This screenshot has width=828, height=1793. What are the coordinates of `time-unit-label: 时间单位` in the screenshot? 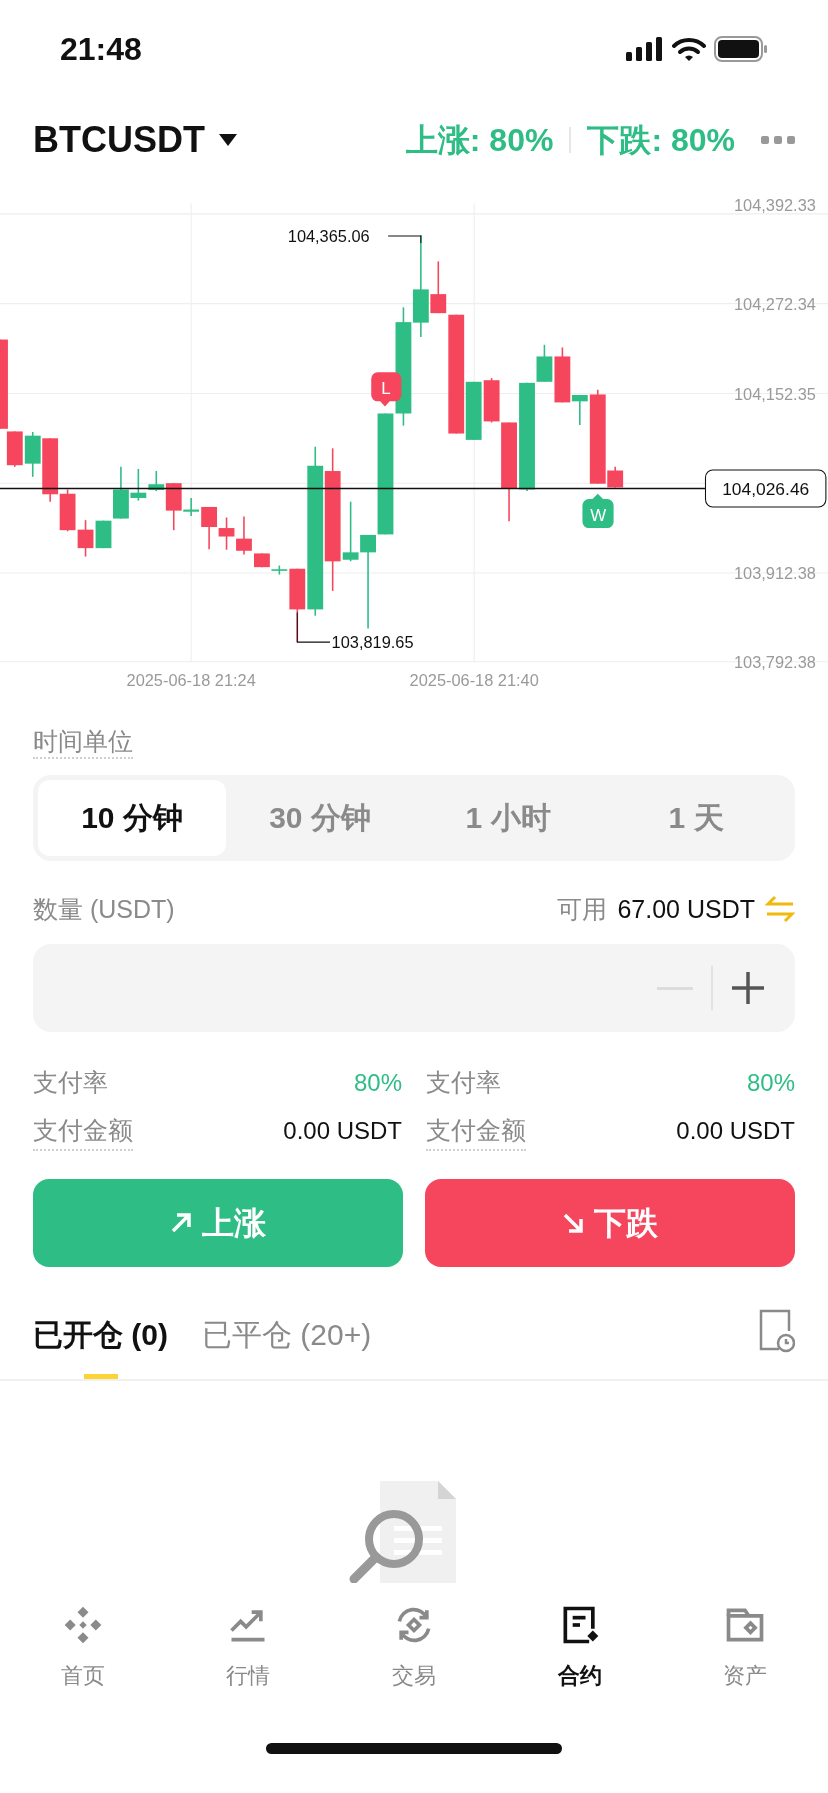 It's located at (83, 743).